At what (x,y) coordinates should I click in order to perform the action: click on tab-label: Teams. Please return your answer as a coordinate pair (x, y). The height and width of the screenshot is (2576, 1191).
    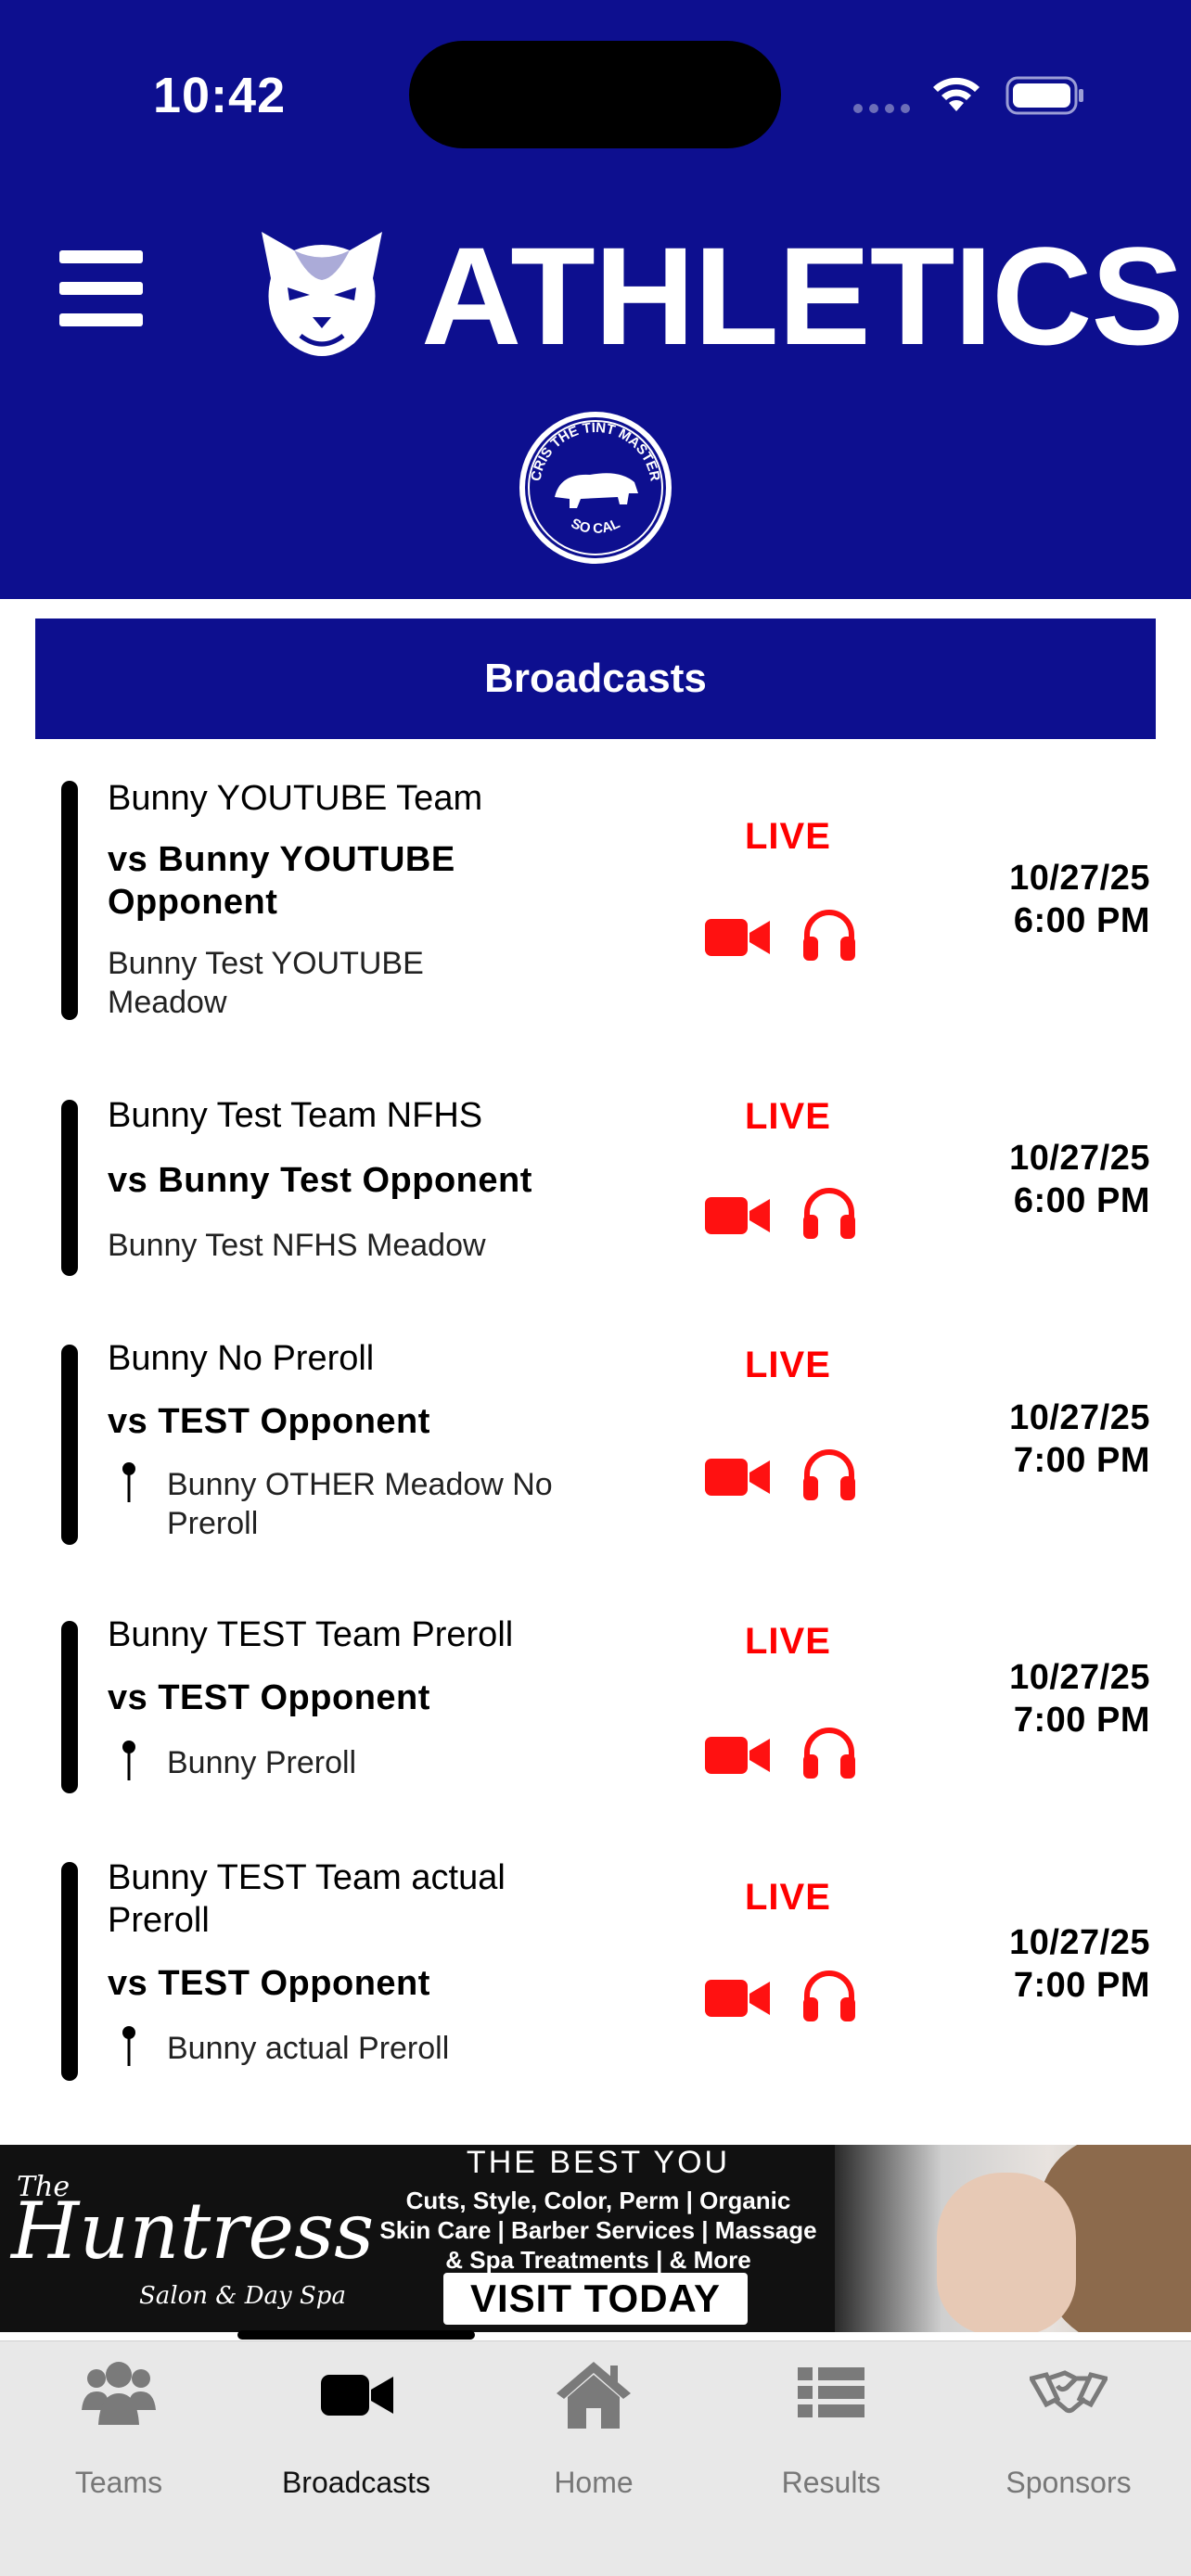
    Looking at the image, I should click on (118, 2482).